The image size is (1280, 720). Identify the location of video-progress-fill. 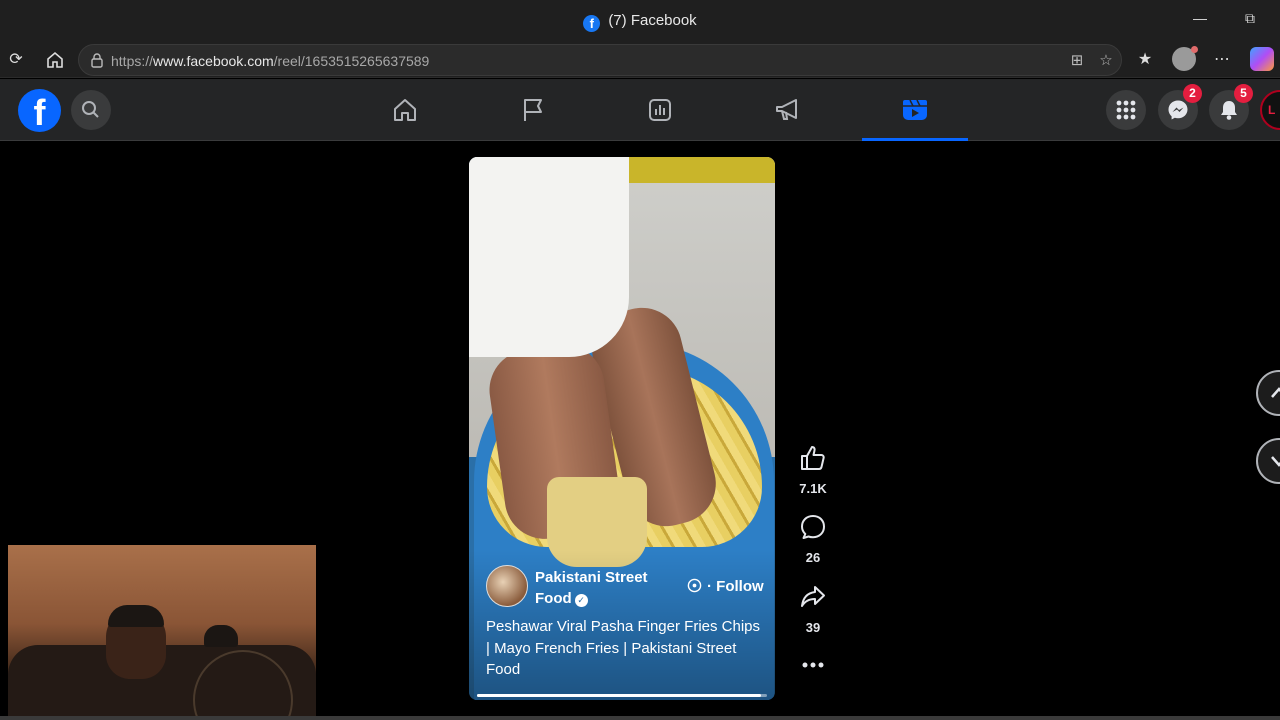
(619, 695).